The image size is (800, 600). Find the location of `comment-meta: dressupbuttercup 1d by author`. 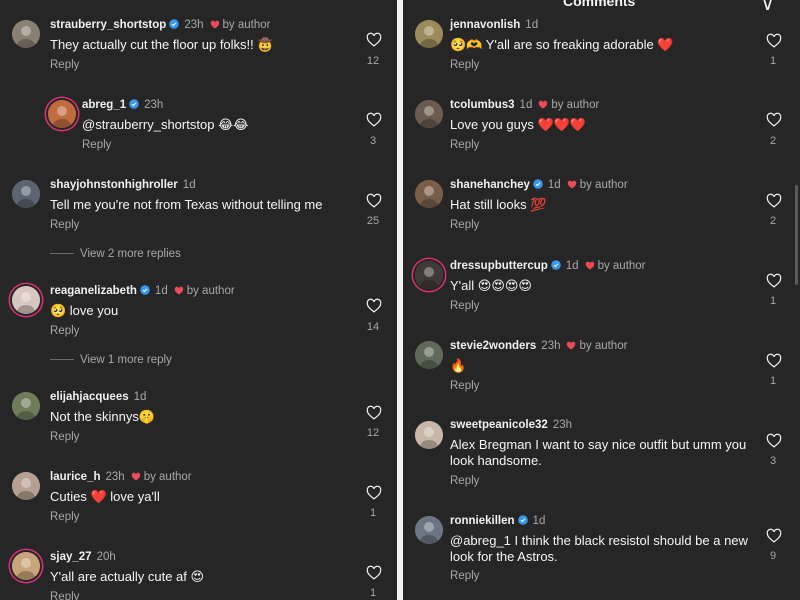

comment-meta: dressupbuttercup 1d by author is located at coordinates (548, 266).